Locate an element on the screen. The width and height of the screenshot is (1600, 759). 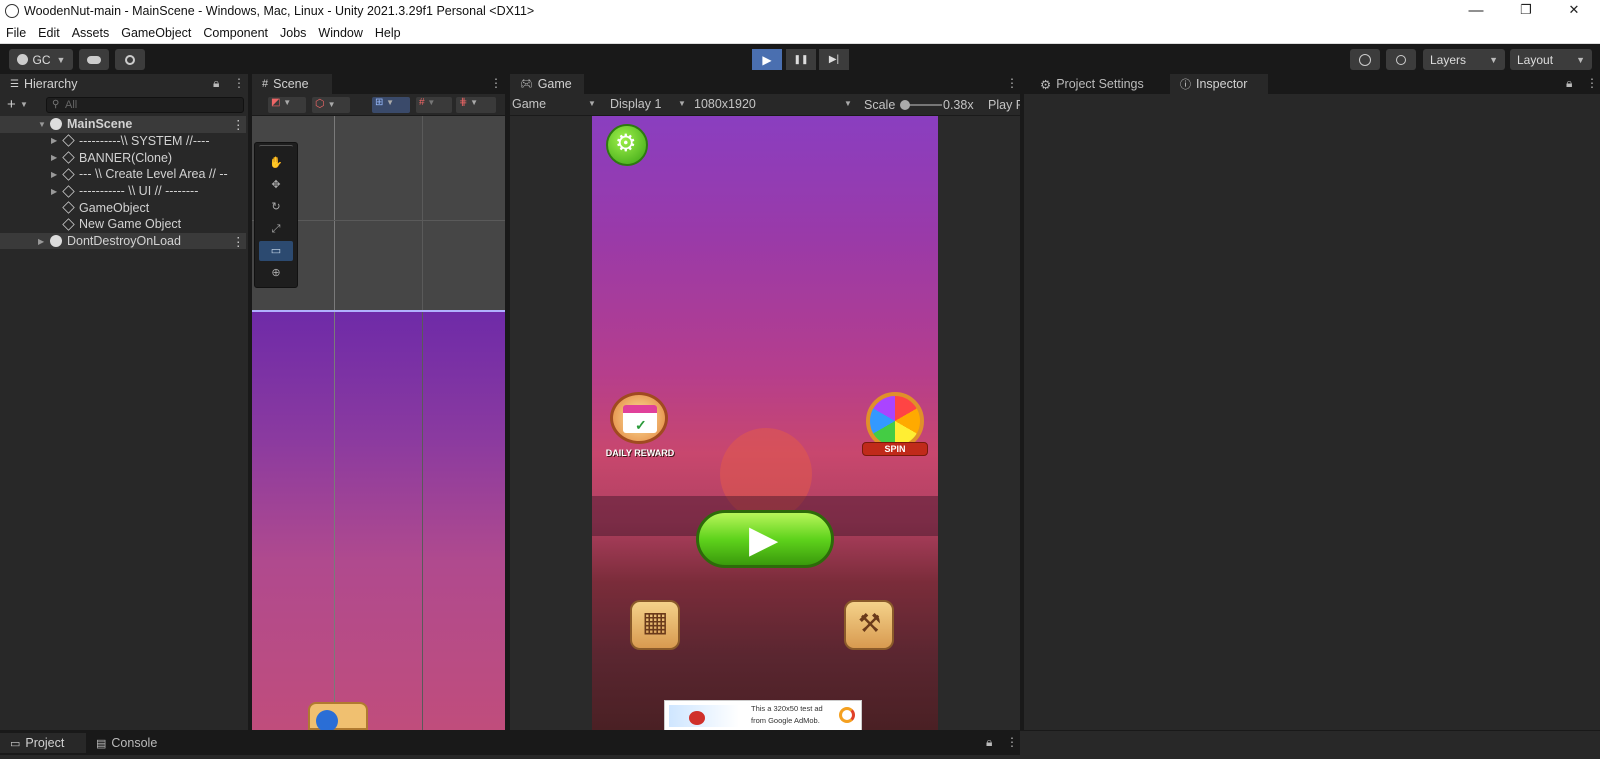
search-button is located at coordinates (1401, 59).